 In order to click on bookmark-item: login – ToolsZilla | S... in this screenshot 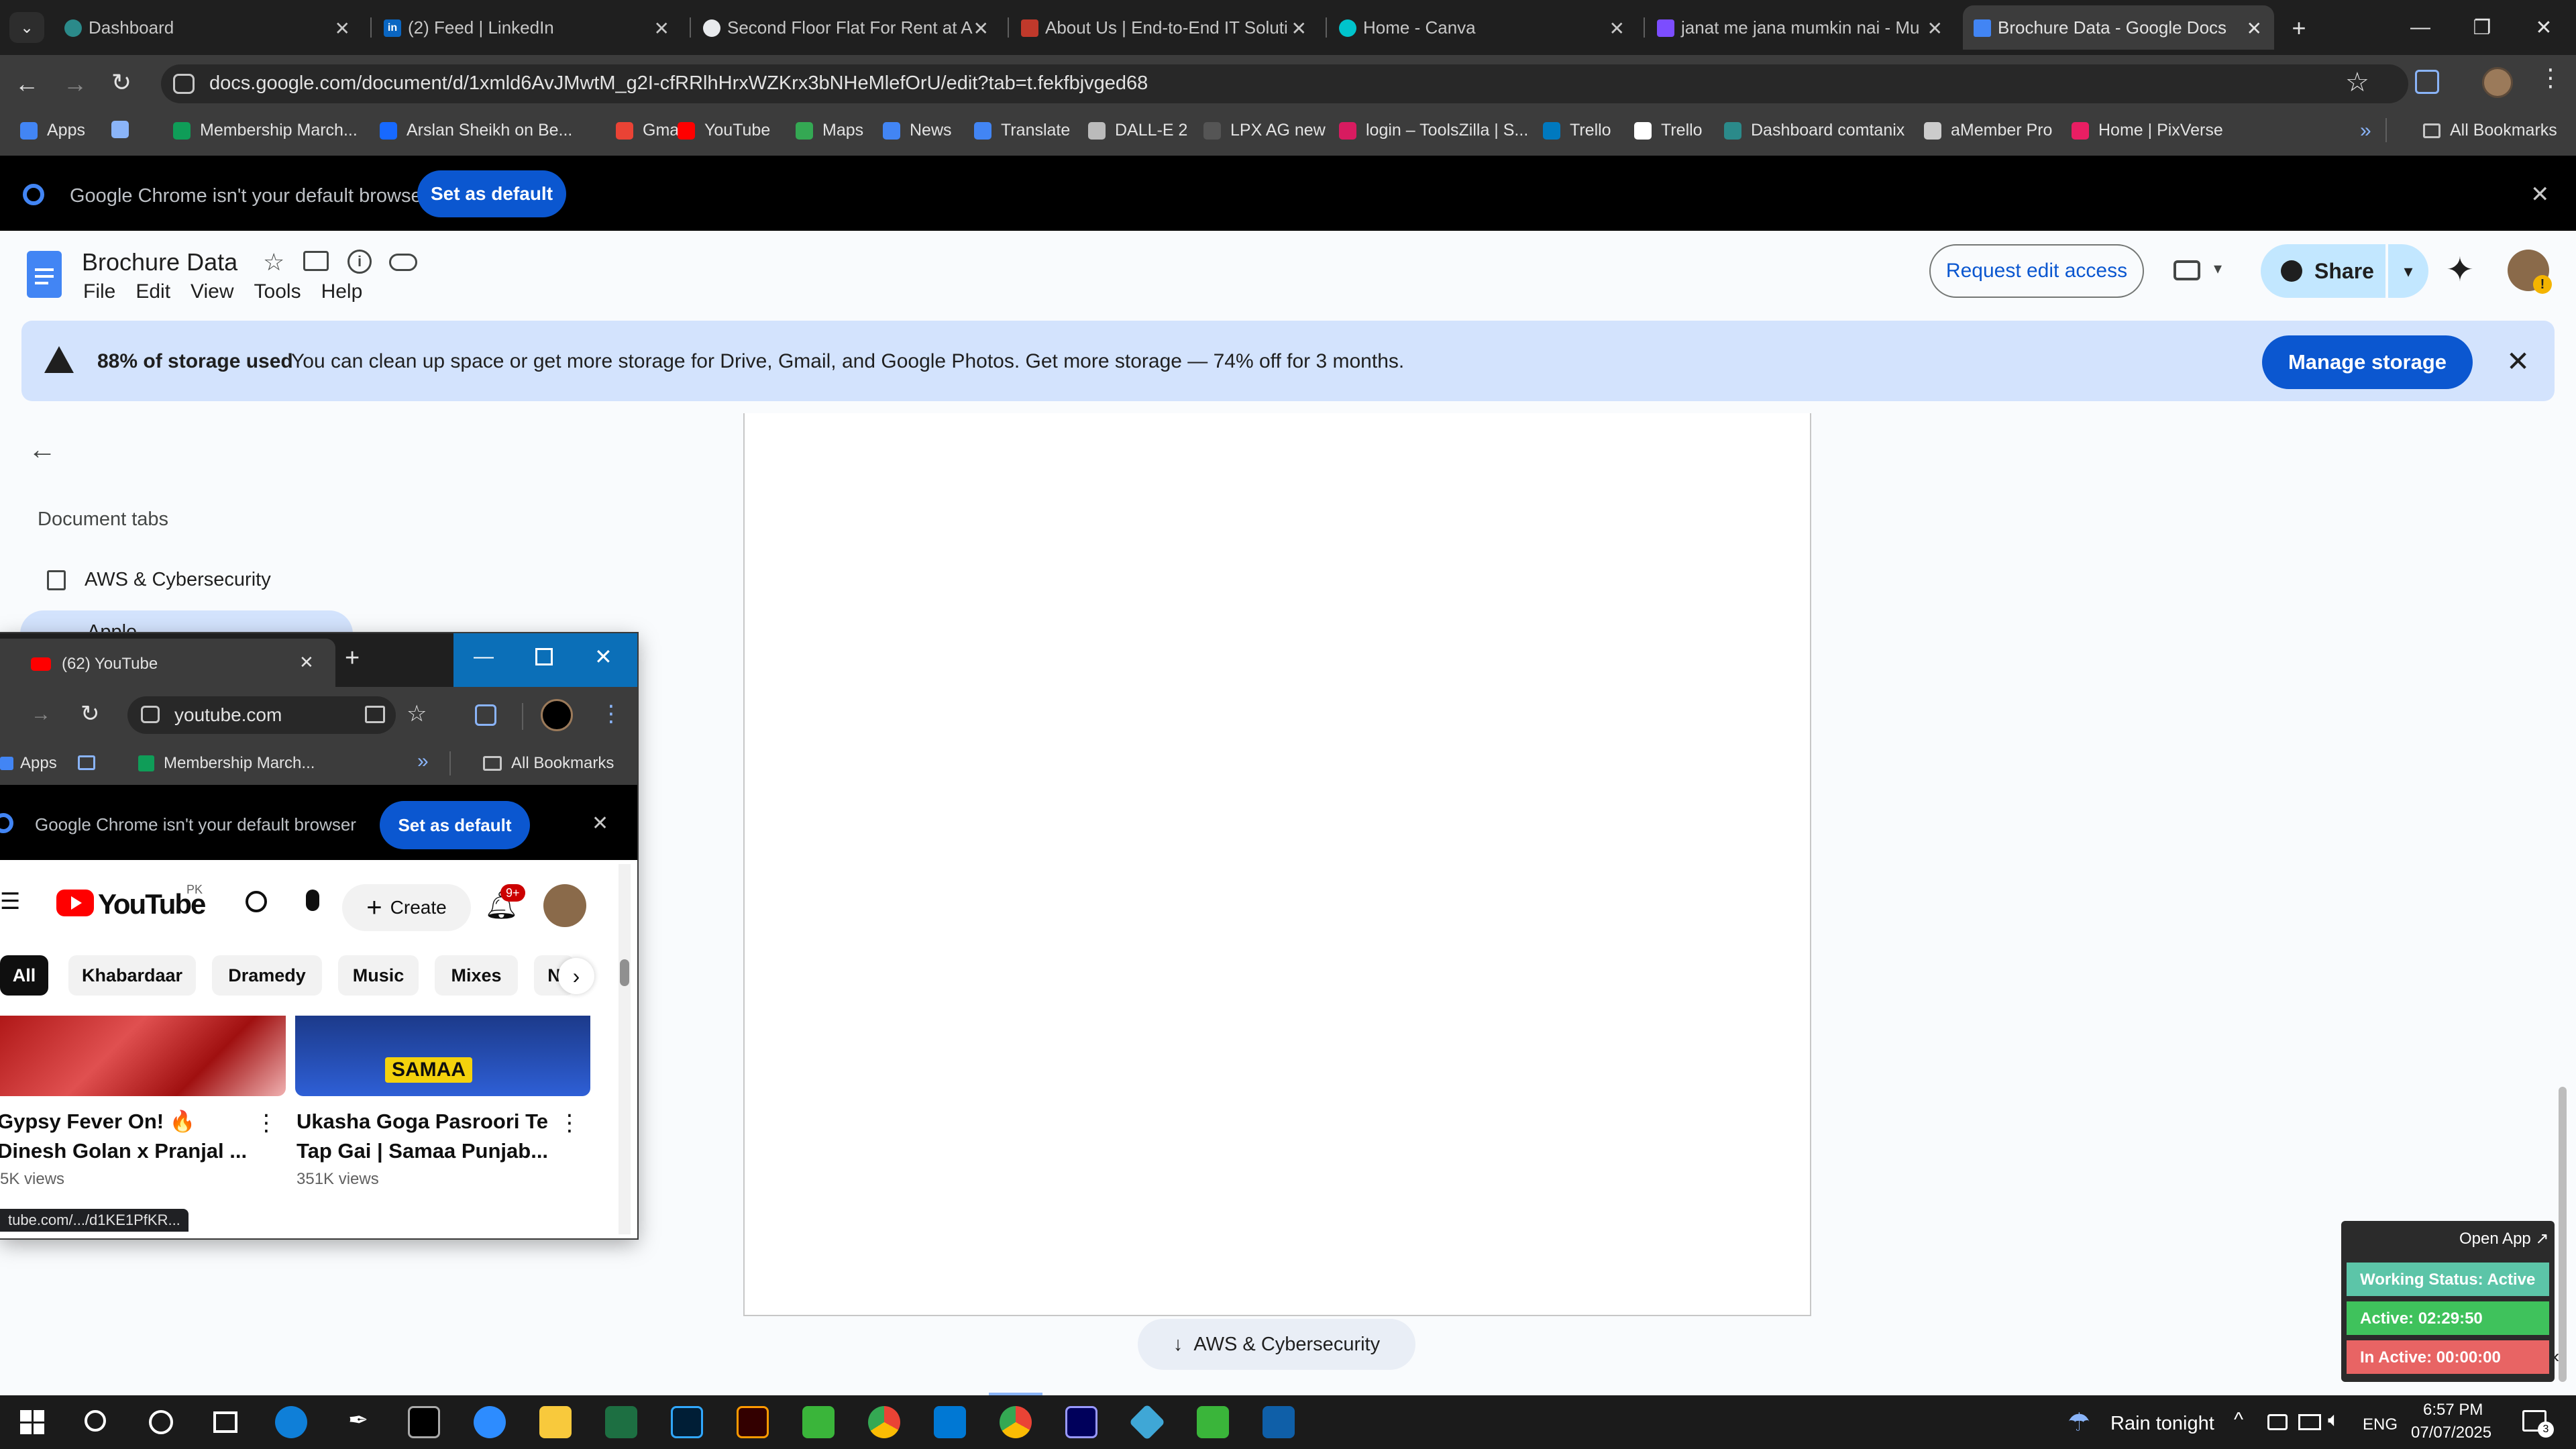, I will do `click(1433, 130)`.